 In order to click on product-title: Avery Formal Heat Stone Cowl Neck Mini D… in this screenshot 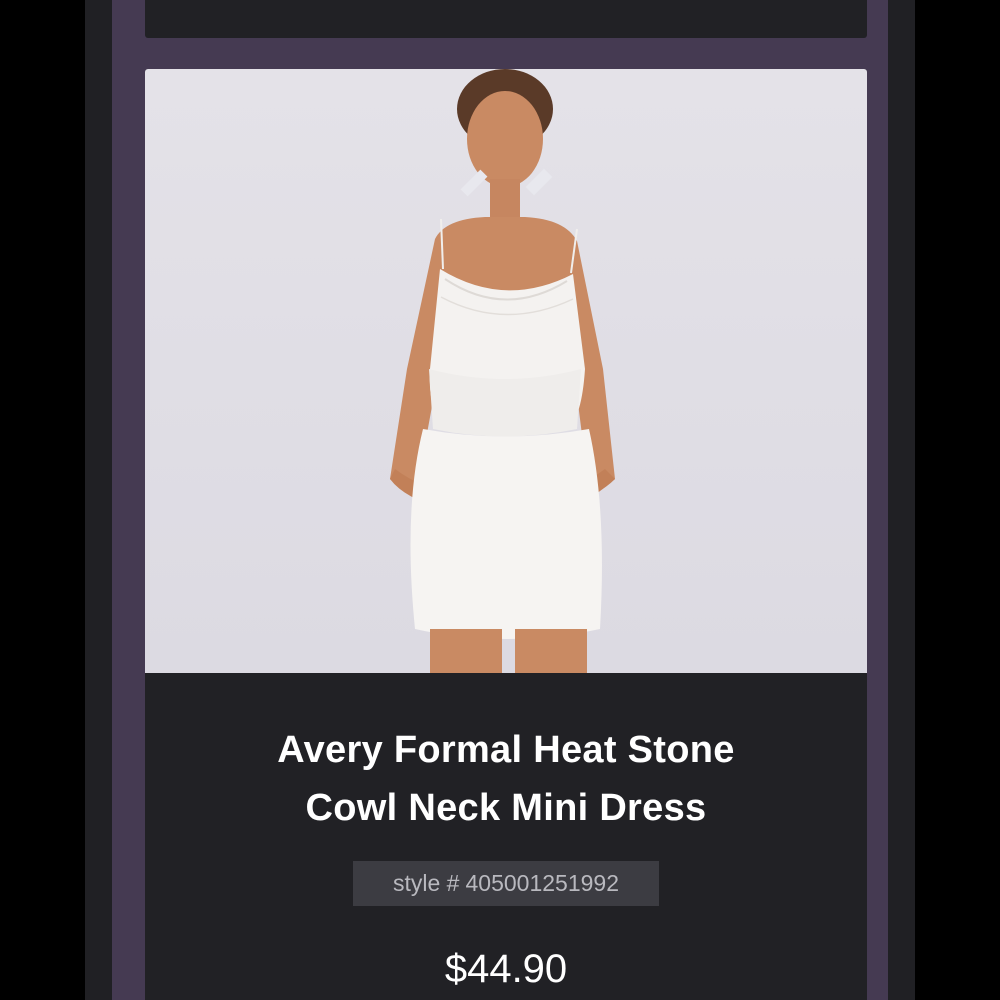, I will do `click(506, 779)`.